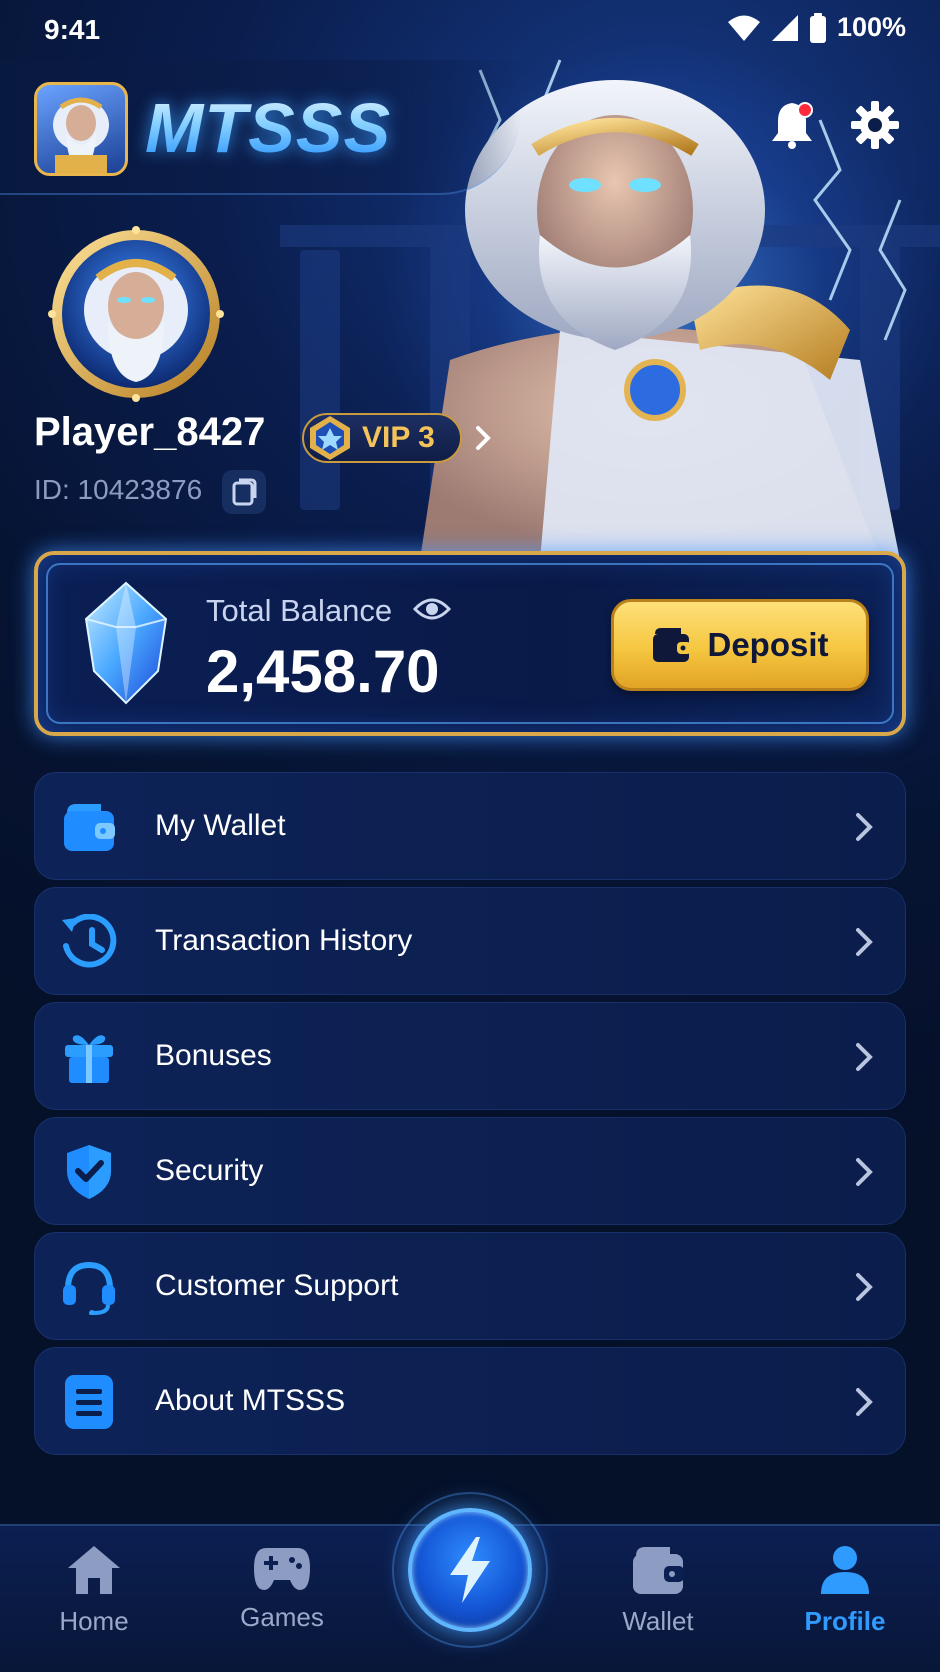 Image resolution: width=940 pixels, height=1672 pixels. Describe the element at coordinates (330, 438) in the screenshot. I see `vip-crest-icon` at that location.